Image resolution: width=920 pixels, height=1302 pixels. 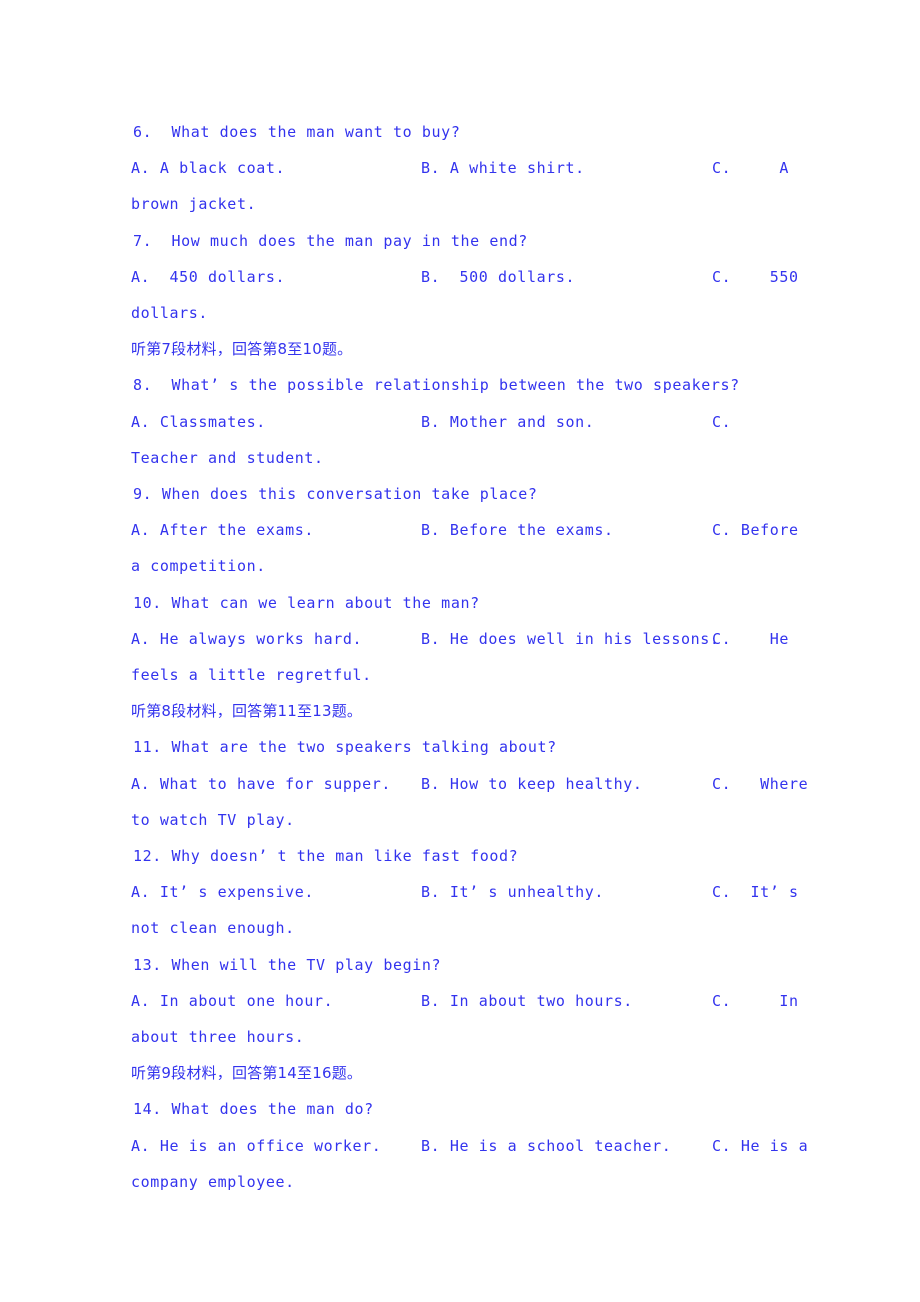 What do you see at coordinates (750, 168) in the screenshot?
I see `option-c: C. A` at bounding box center [750, 168].